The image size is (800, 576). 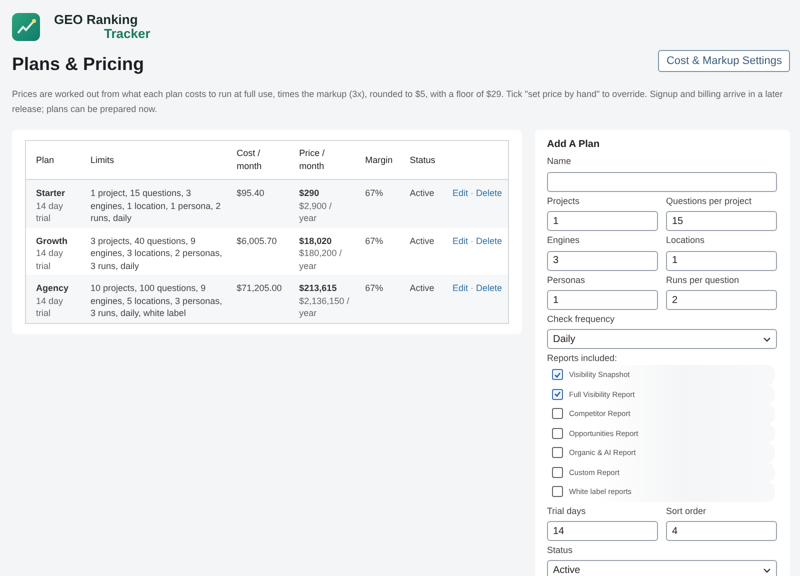 What do you see at coordinates (316, 212) in the screenshot?
I see `yearly-price: $2,900 / year` at bounding box center [316, 212].